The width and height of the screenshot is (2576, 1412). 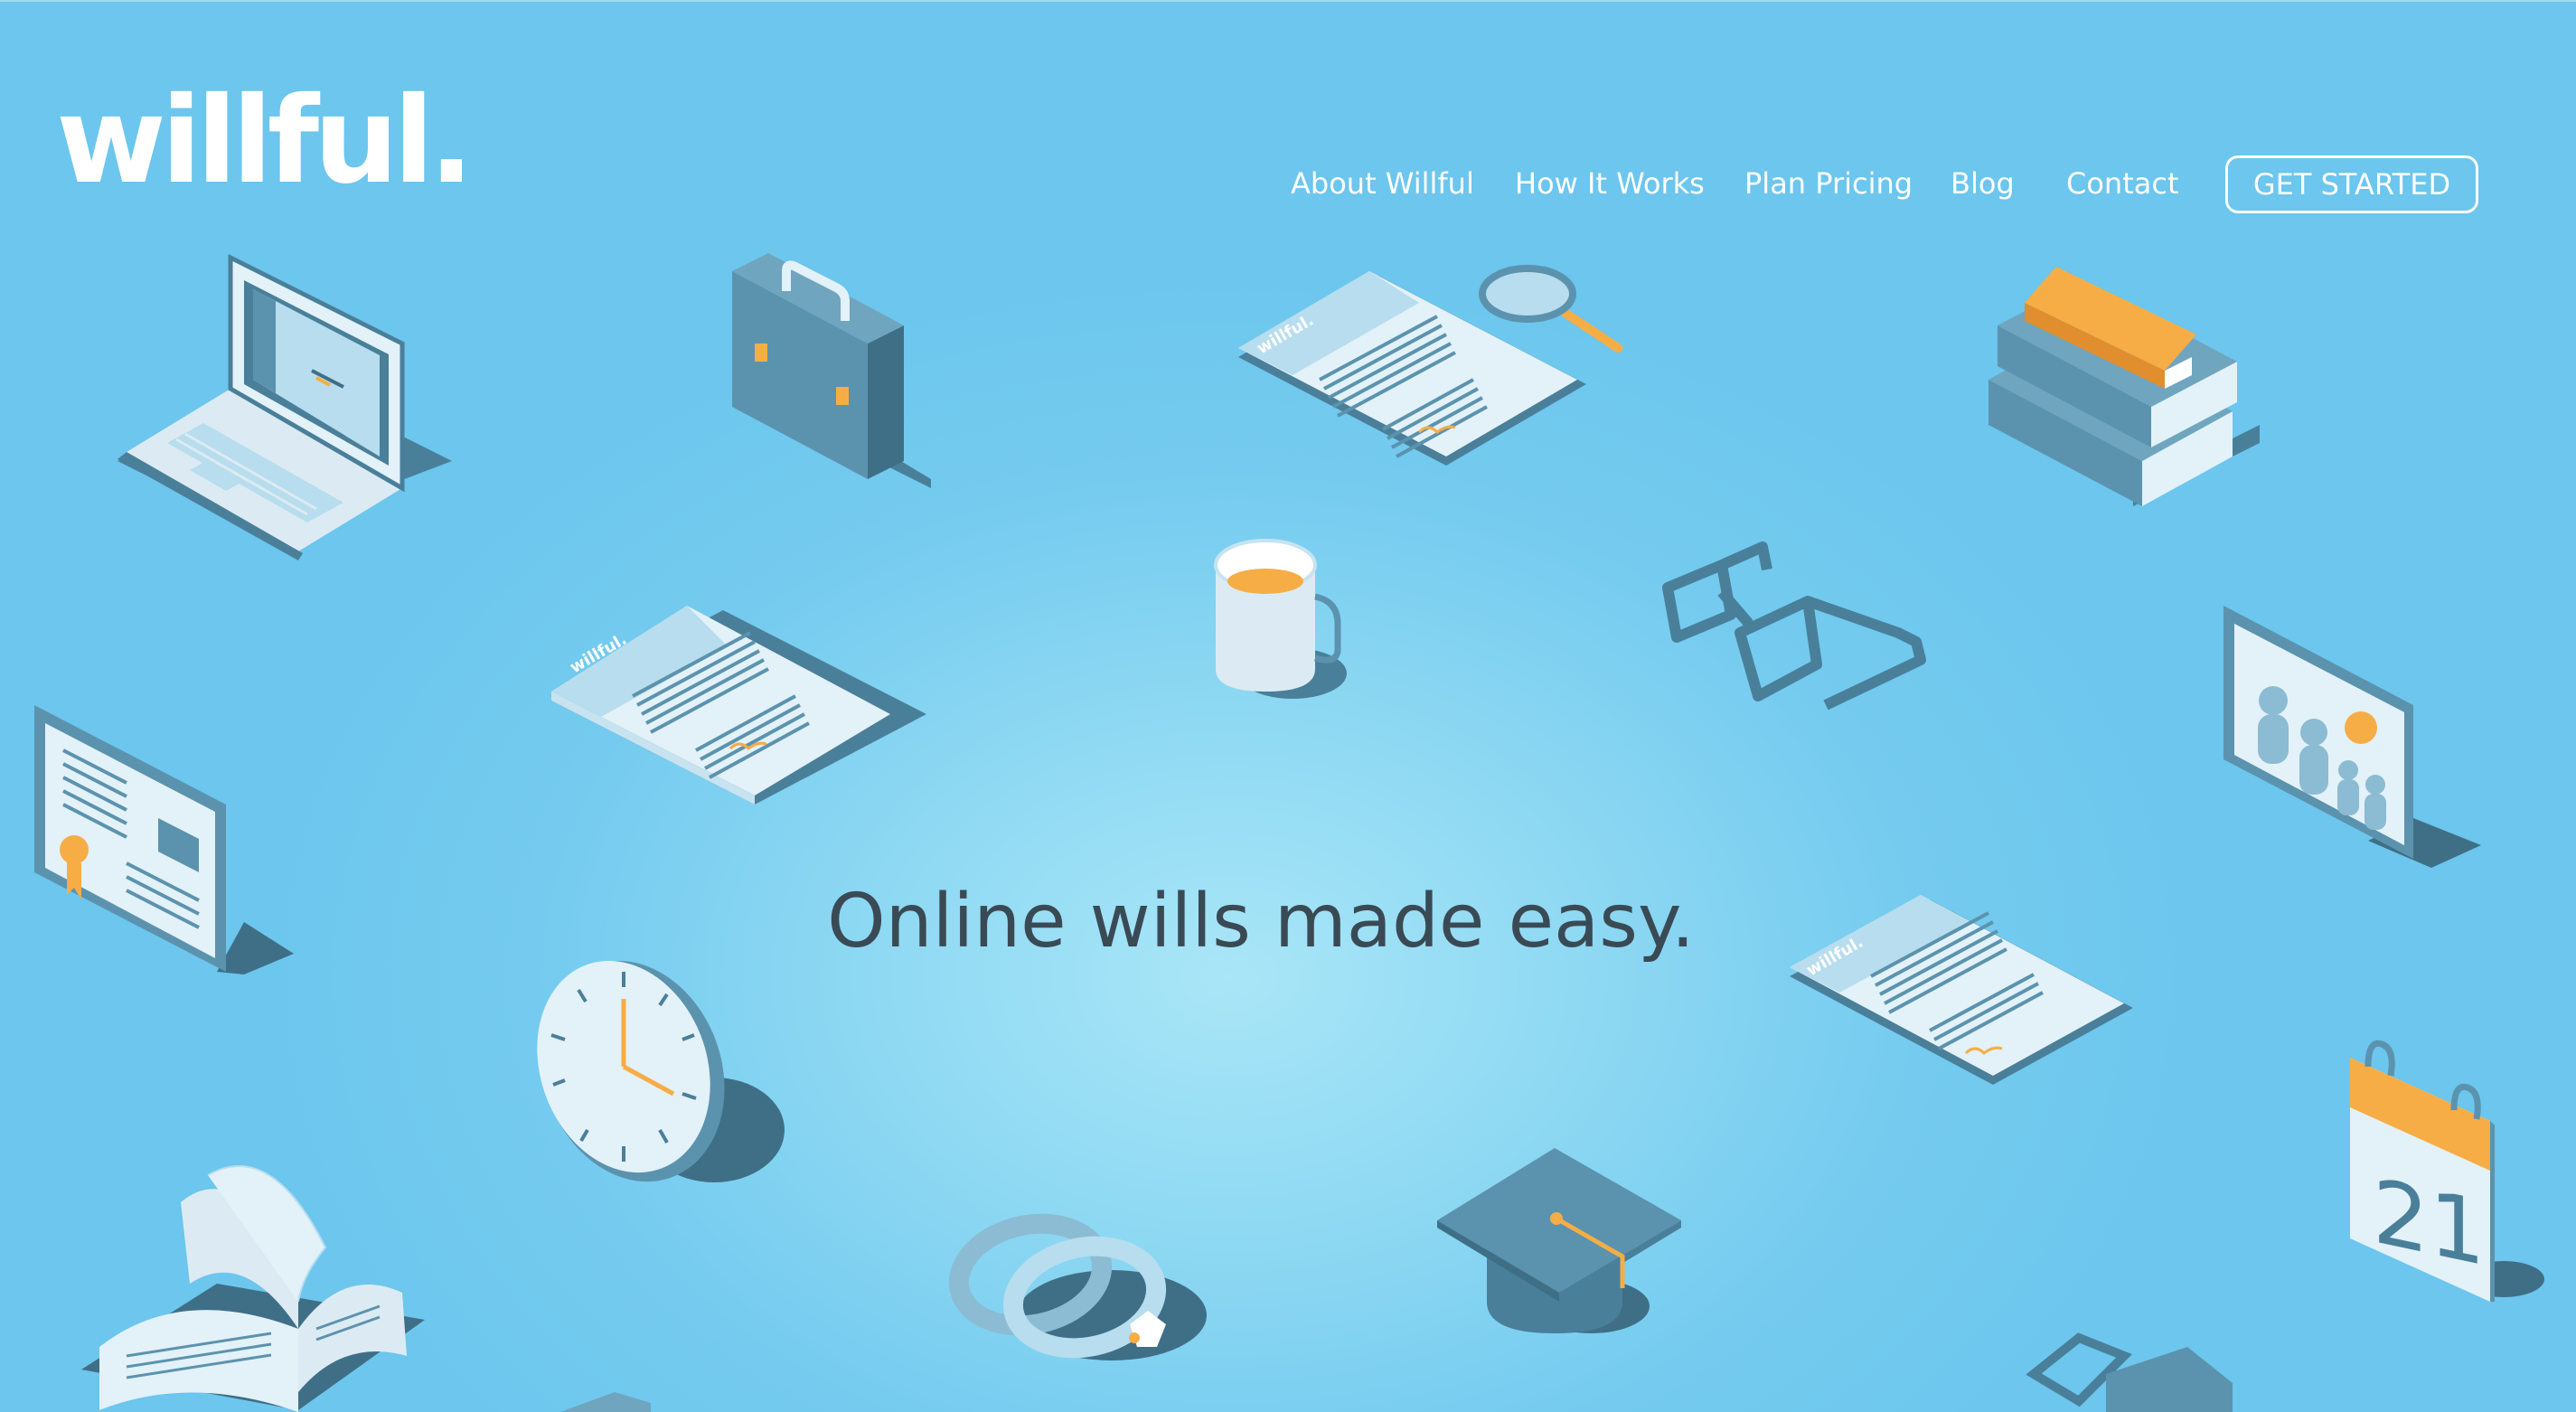 What do you see at coordinates (738, 705) in the screenshot?
I see `document-icon: willful.` at bounding box center [738, 705].